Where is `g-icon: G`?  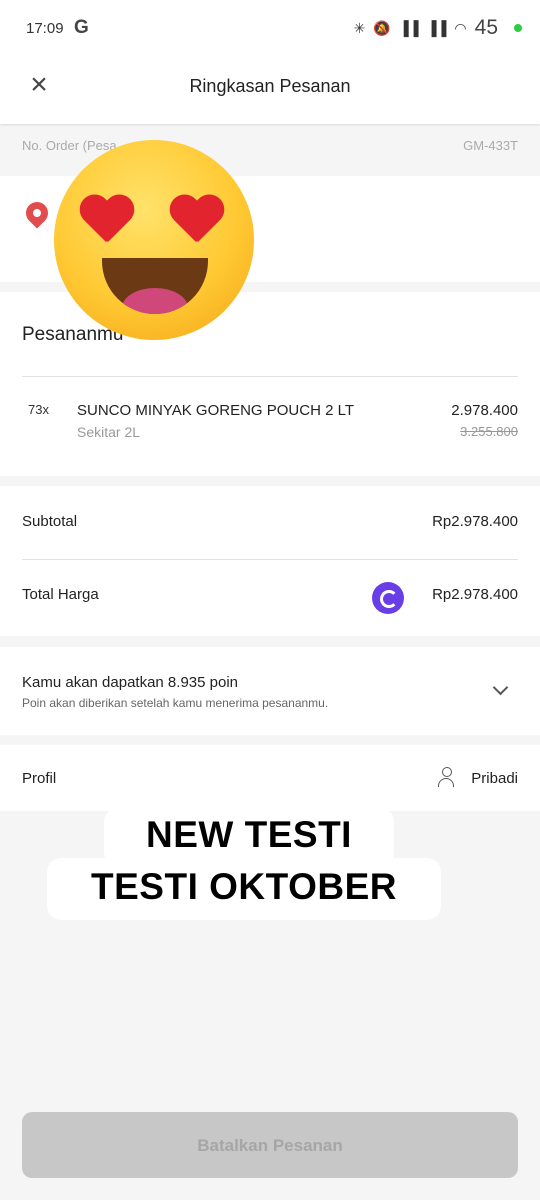
g-icon: G is located at coordinates (81, 27).